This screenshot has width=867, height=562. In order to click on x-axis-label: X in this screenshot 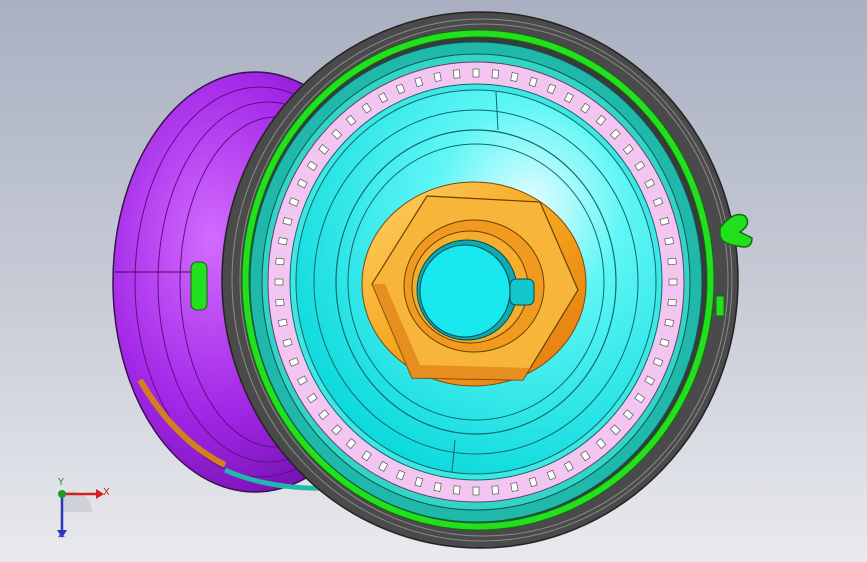, I will do `click(106, 492)`.